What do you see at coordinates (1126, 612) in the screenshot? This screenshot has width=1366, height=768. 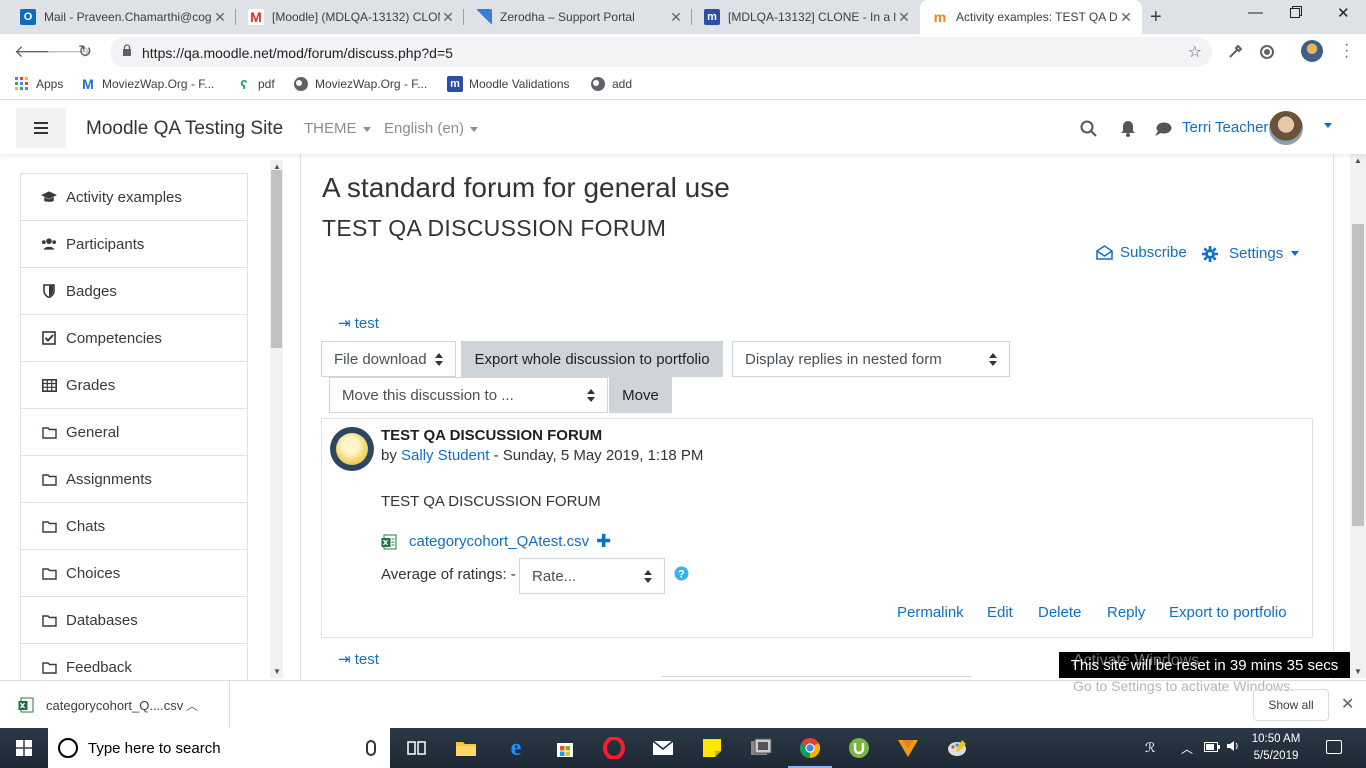 I see `reply-link: Reply` at bounding box center [1126, 612].